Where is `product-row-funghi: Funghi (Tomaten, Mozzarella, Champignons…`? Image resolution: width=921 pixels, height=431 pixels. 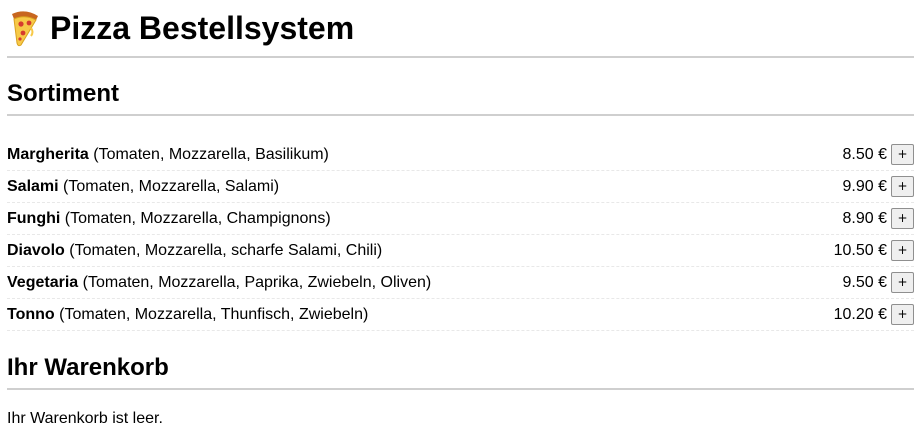
product-row-funghi: Funghi (Tomaten, Mozzarella, Champignons… is located at coordinates (460, 219).